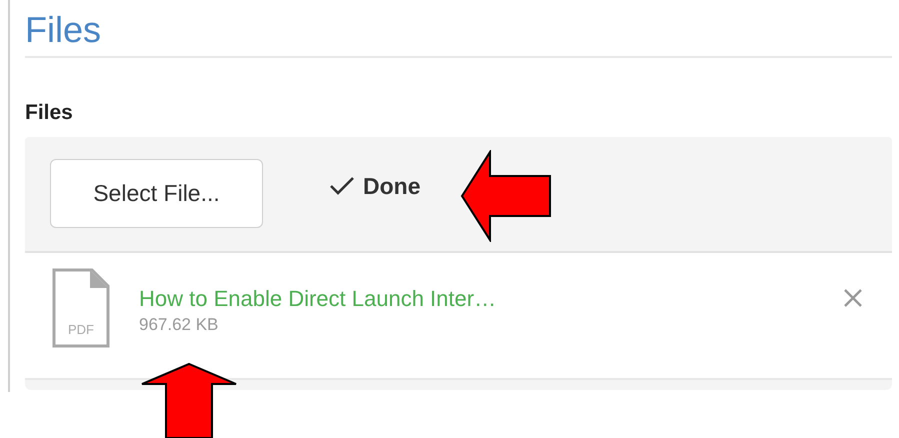 This screenshot has width=899, height=438. I want to click on file-size: 967.62 KB, so click(178, 325).